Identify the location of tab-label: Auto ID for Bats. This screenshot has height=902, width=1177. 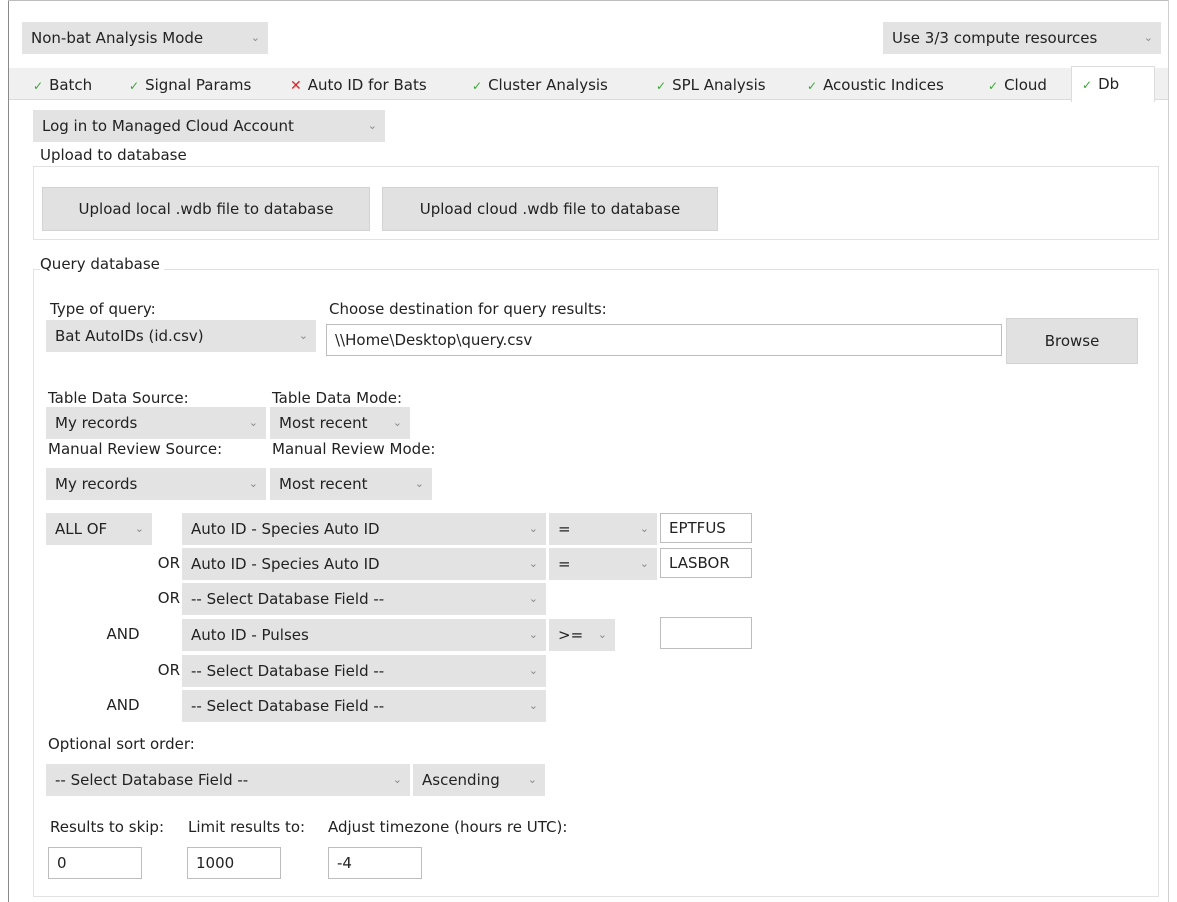
(367, 85).